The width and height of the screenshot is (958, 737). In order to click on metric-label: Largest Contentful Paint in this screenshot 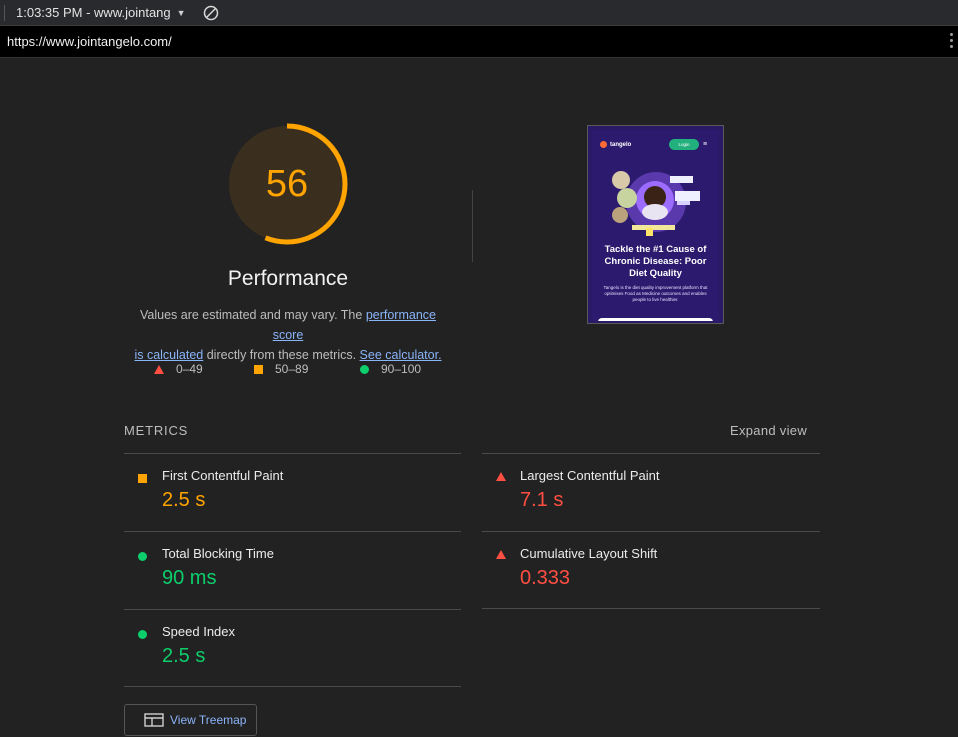, I will do `click(590, 475)`.